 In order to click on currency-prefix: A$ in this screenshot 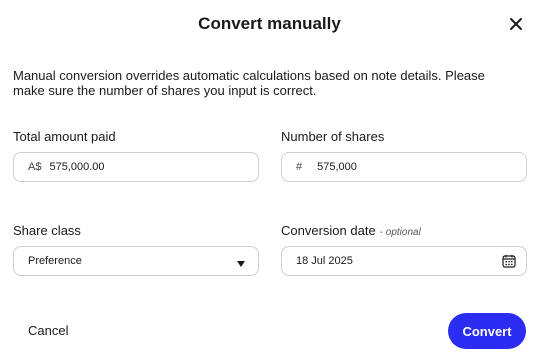, I will do `click(35, 167)`.